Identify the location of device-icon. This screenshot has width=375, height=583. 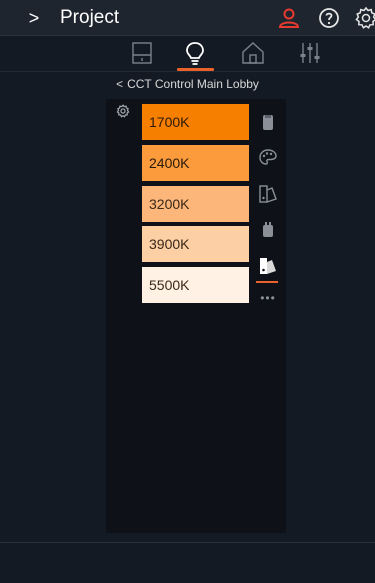
(268, 122).